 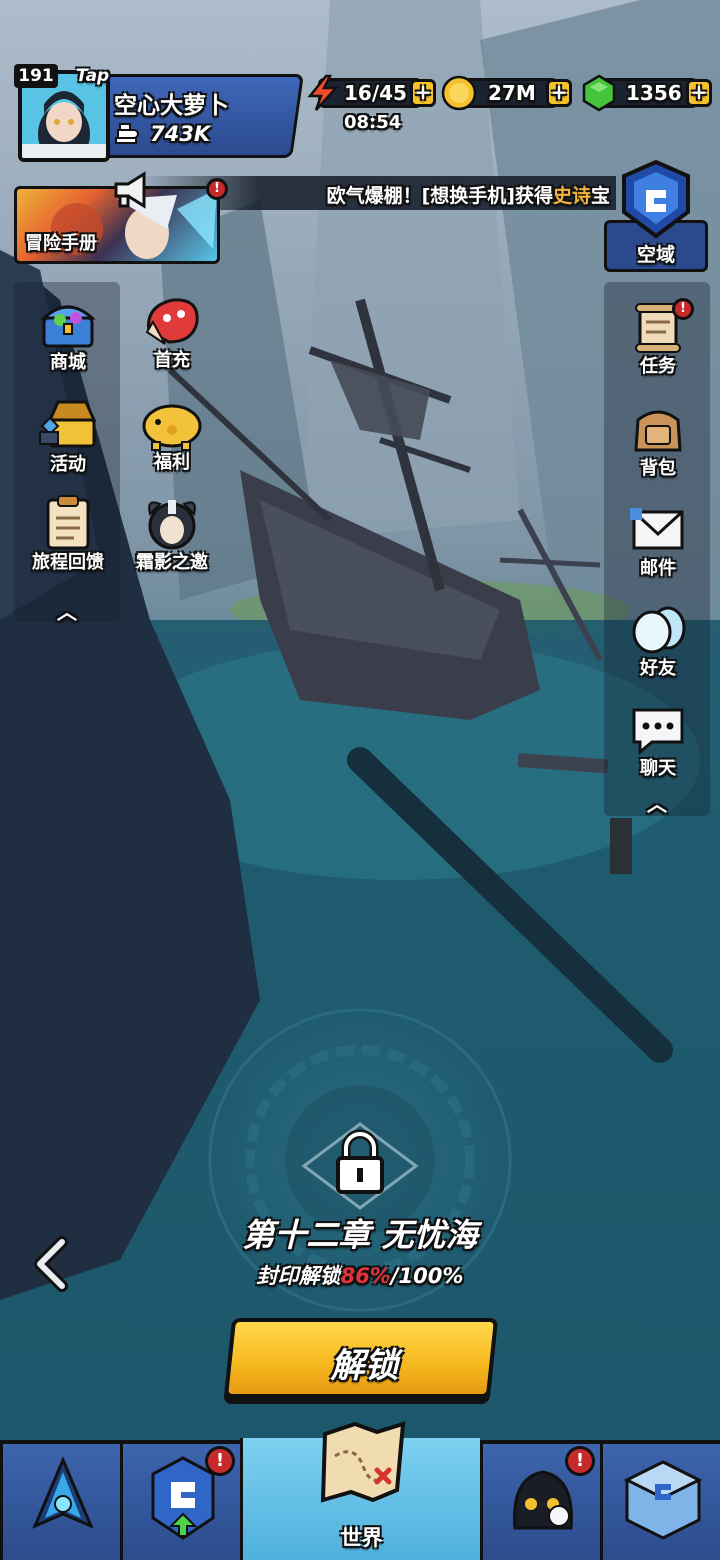 I want to click on right-menu-mail: 邮件, so click(x=658, y=541).